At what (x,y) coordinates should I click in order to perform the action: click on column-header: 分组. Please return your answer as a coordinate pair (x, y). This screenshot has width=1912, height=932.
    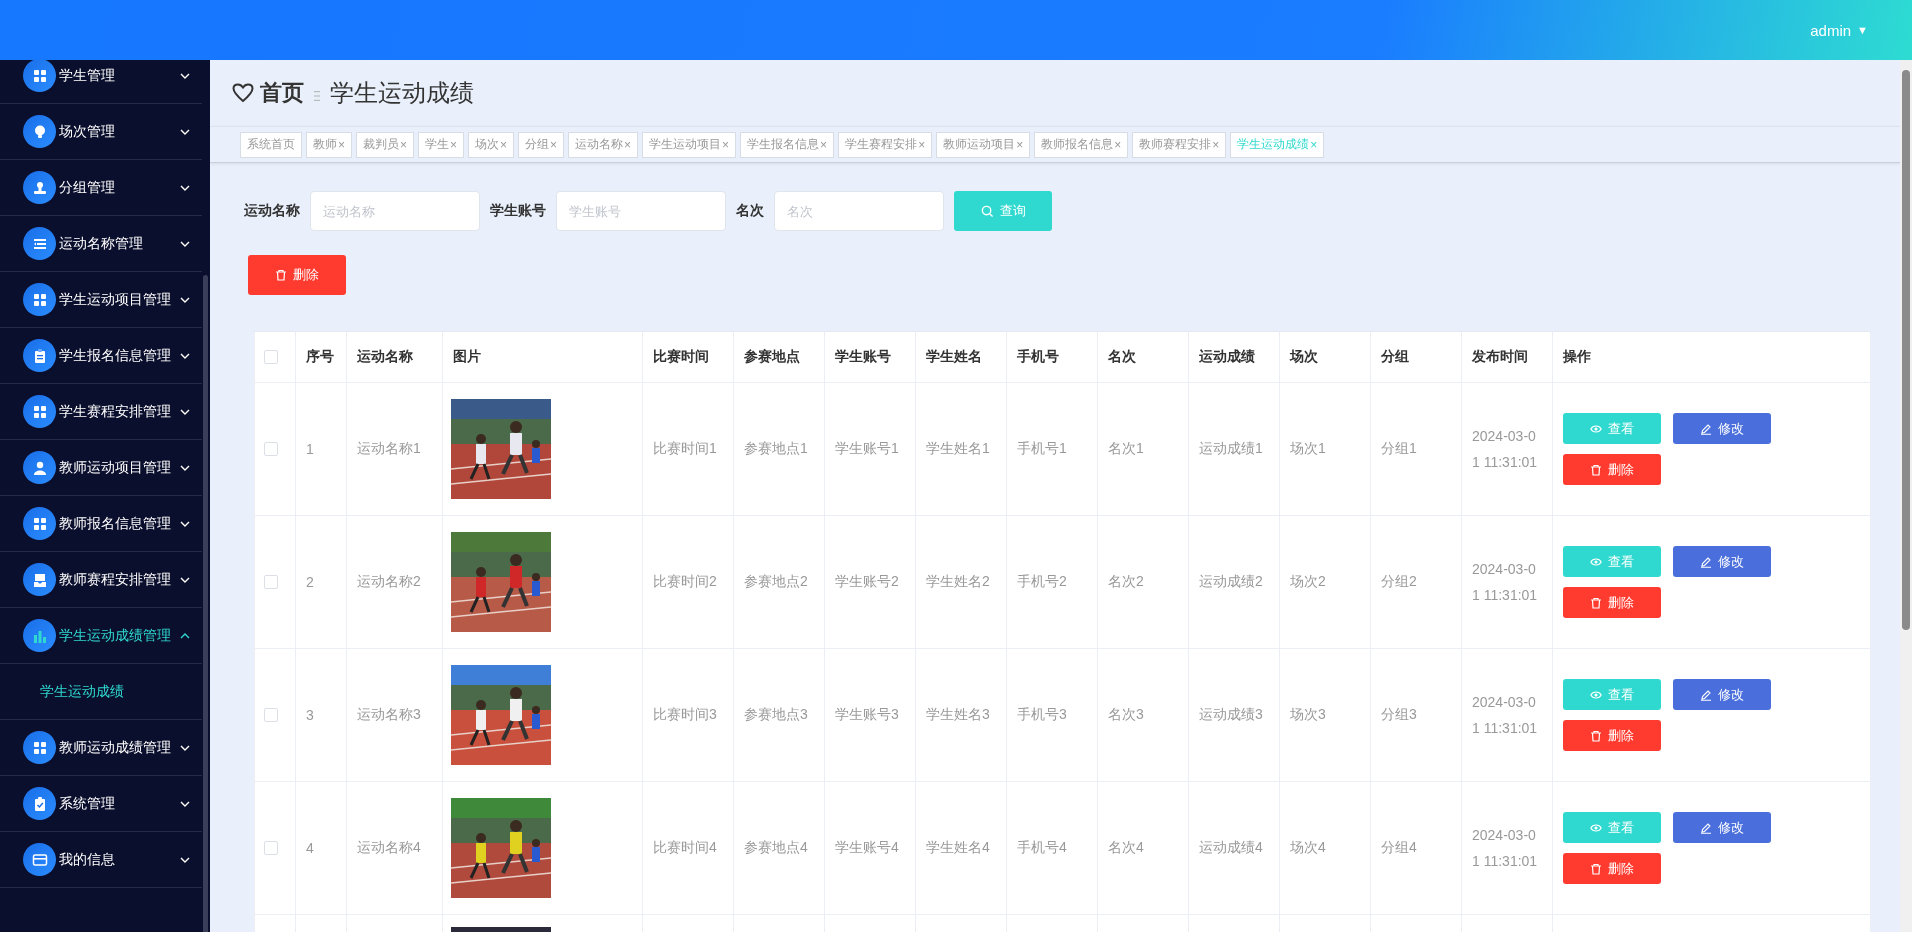
    Looking at the image, I should click on (1416, 357).